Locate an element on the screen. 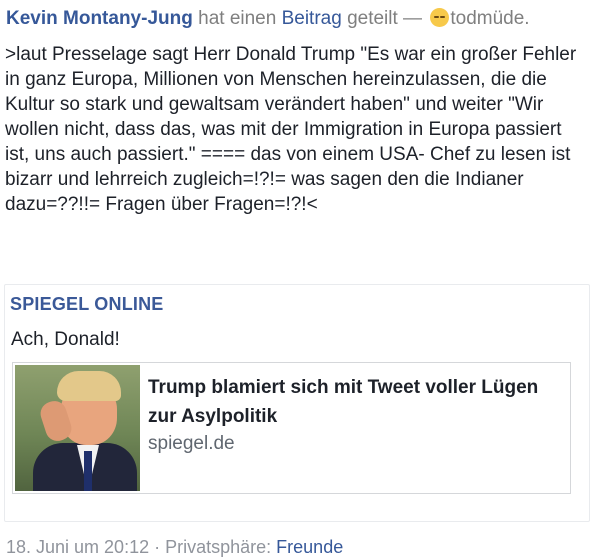 Image resolution: width=594 pixels, height=559 pixels. article-thumbnail is located at coordinates (77, 428).